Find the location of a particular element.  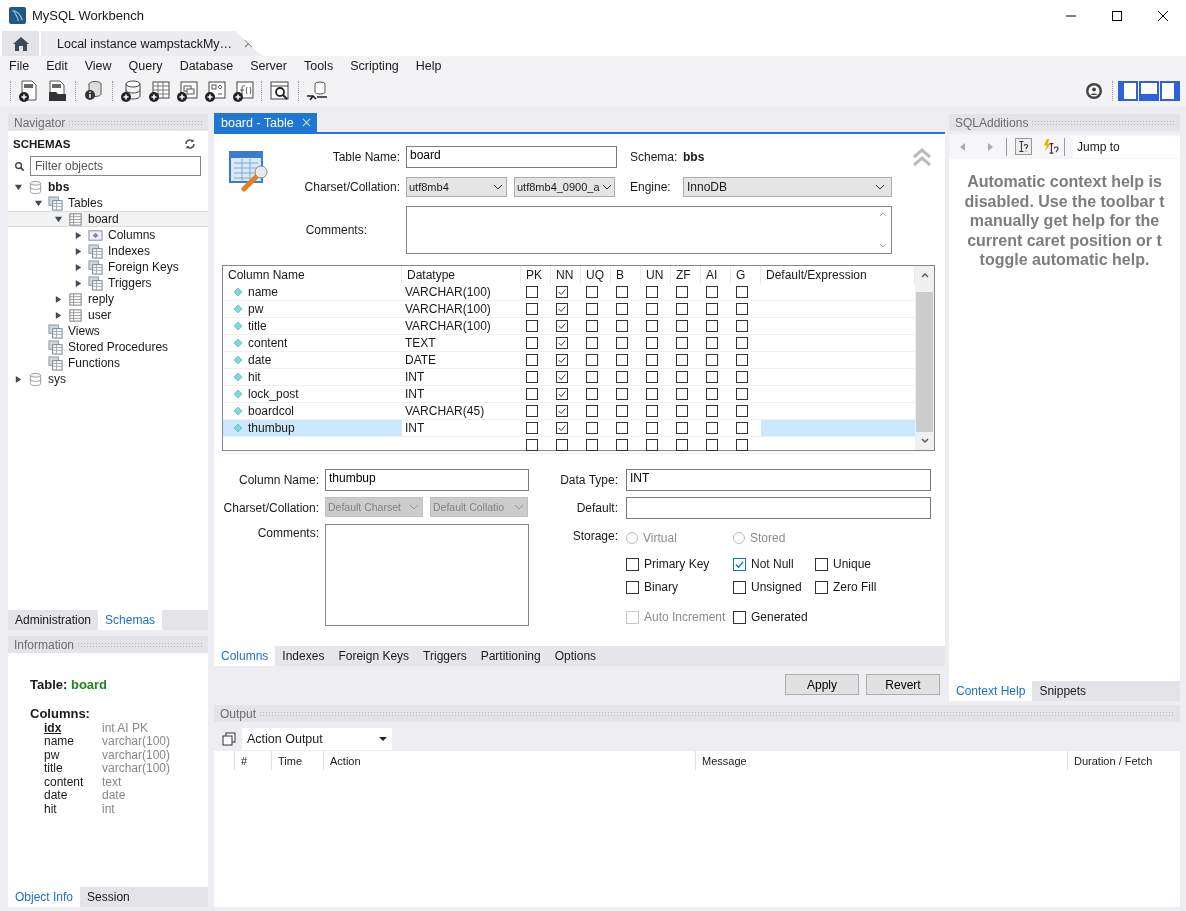

menu-item: Query is located at coordinates (145, 66).